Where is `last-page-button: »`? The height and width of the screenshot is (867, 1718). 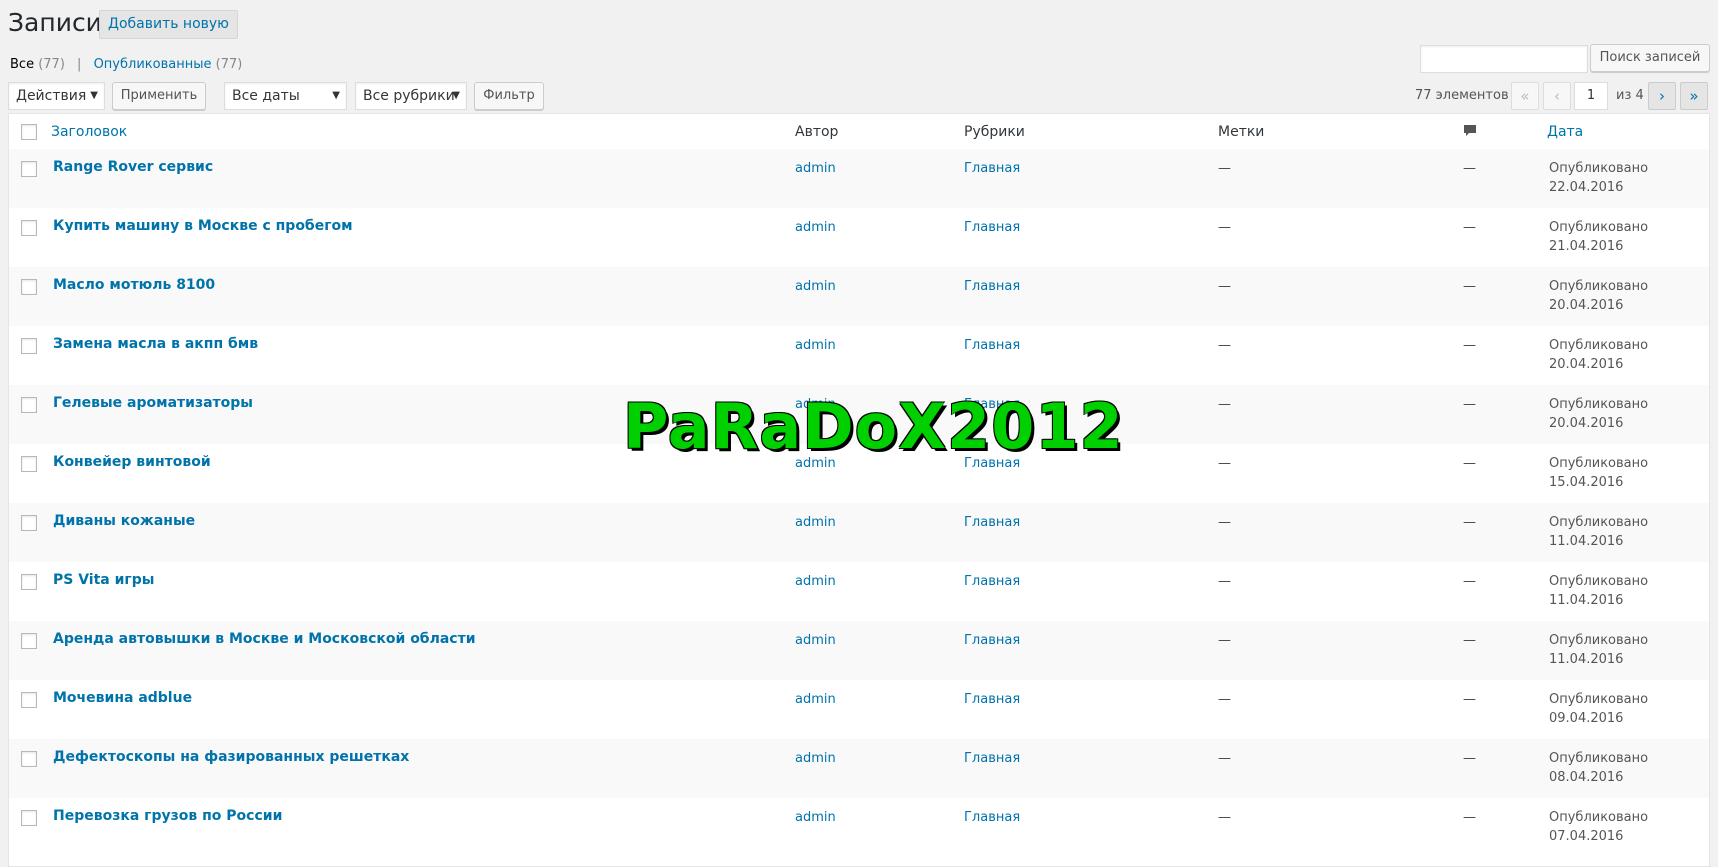 last-page-button: » is located at coordinates (1694, 96).